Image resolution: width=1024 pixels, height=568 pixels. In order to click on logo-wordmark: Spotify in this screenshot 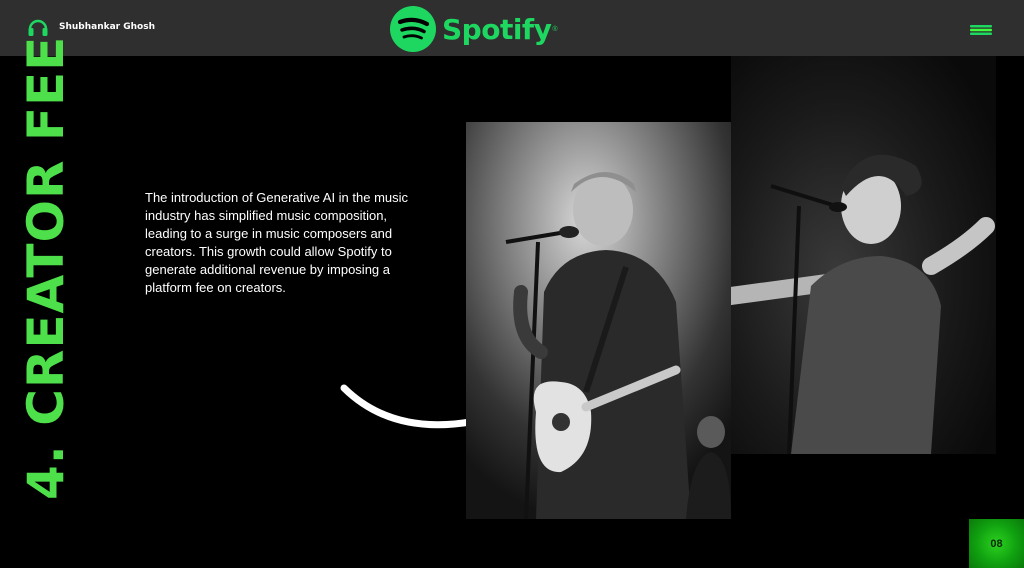, I will do `click(497, 29)`.